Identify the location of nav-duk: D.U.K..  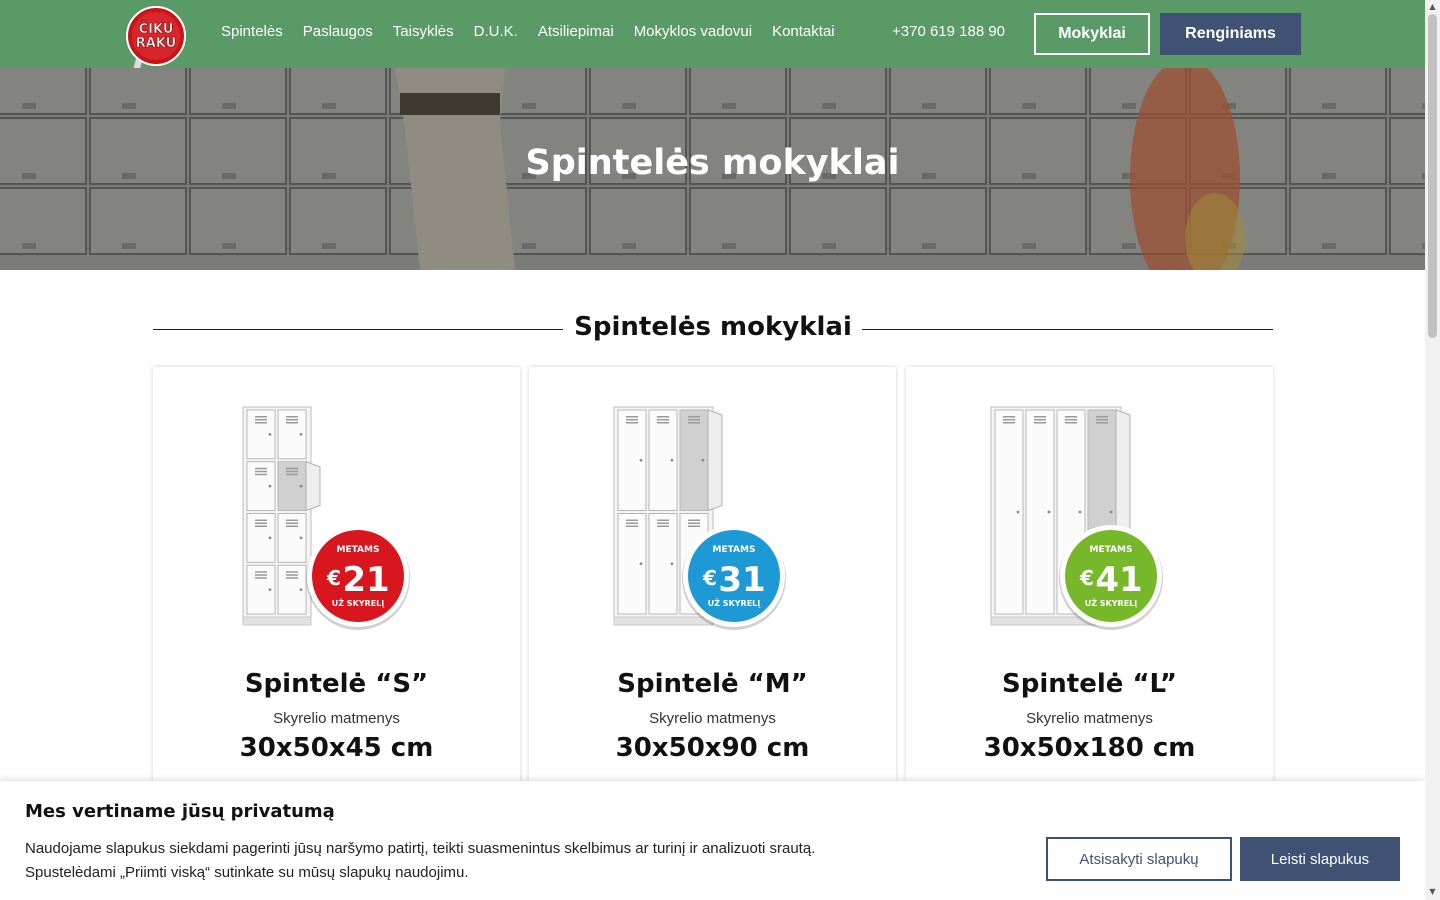
(496, 31).